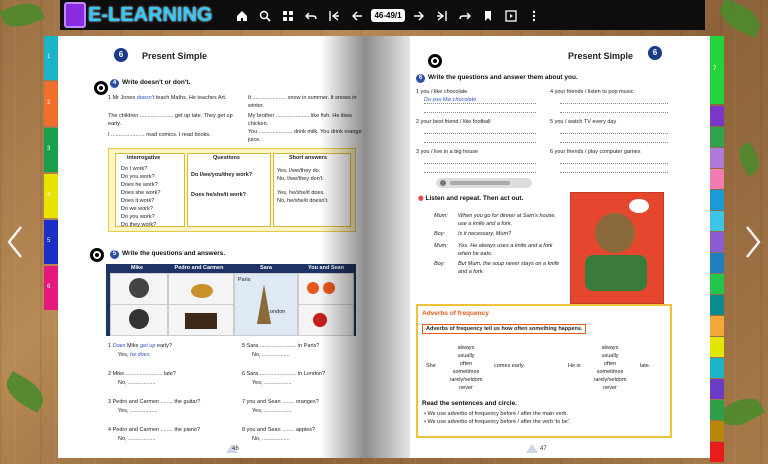 The width and height of the screenshot is (768, 464). I want to click on question-2: Does he/she/it work?, so click(219, 195).